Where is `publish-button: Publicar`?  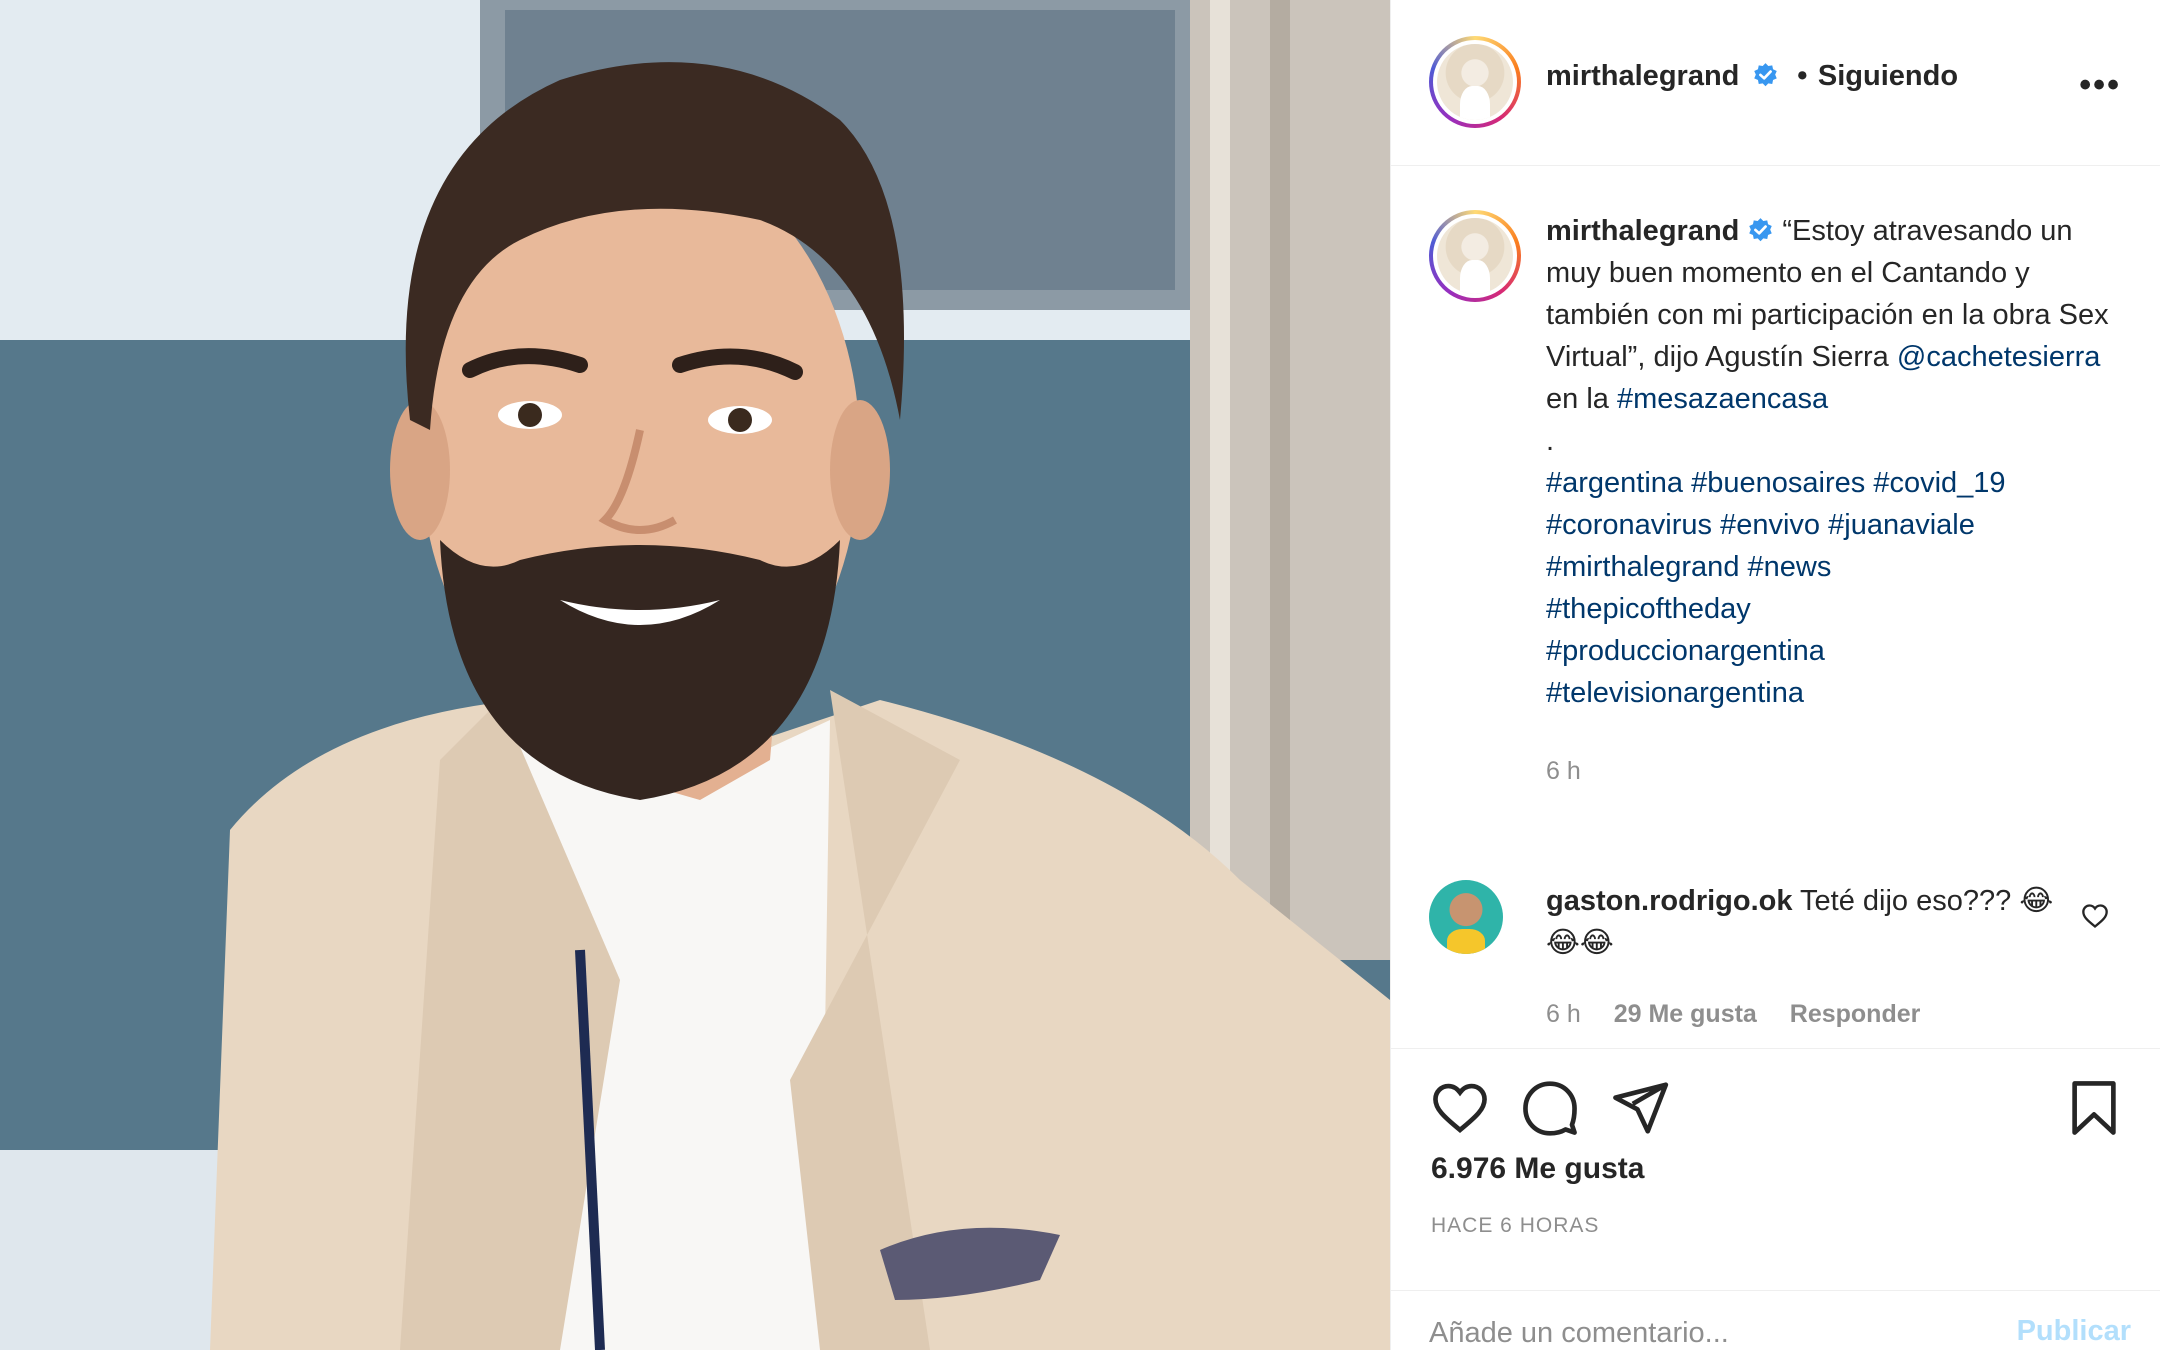 publish-button: Publicar is located at coordinates (2074, 1331).